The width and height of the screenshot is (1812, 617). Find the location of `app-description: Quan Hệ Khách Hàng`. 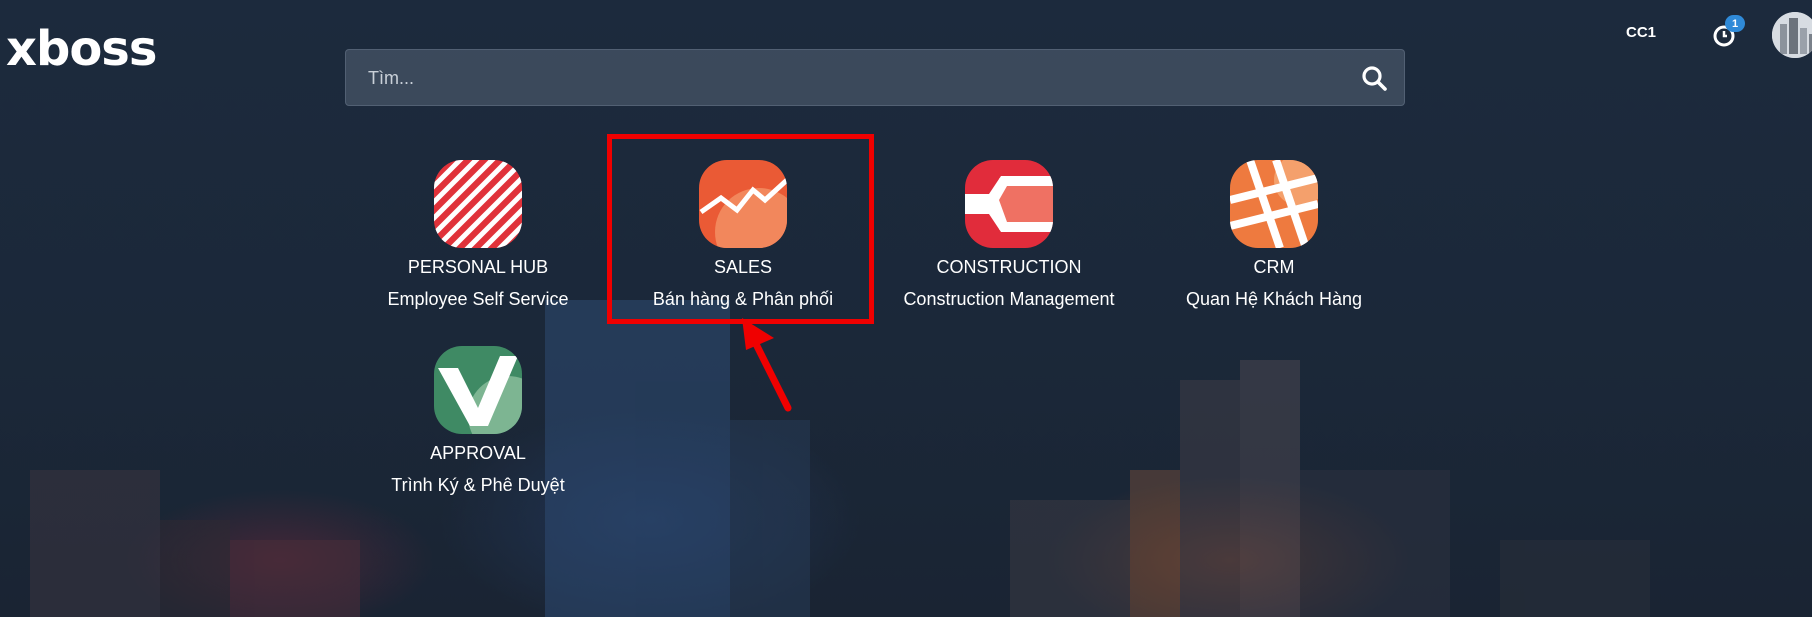

app-description: Quan Hệ Khách Hàng is located at coordinates (1274, 299).